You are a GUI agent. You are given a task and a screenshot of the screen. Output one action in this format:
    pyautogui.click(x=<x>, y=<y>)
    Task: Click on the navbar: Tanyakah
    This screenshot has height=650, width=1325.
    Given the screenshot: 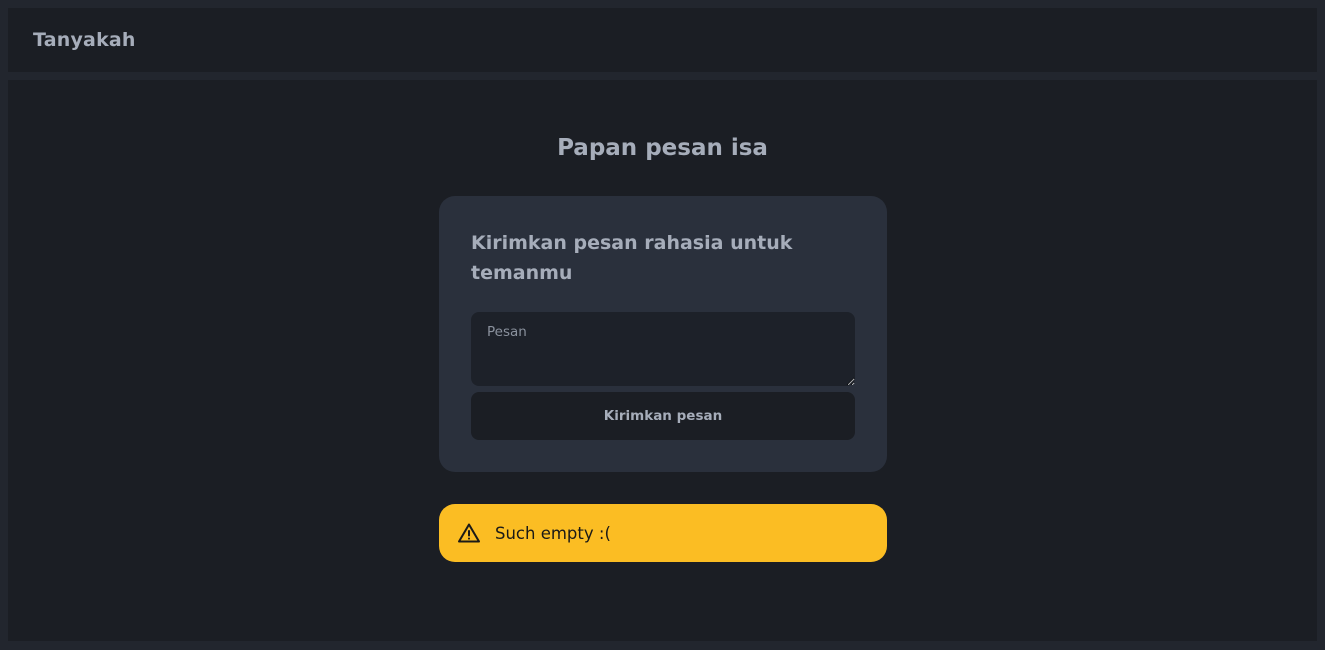 What is the action you would take?
    pyautogui.click(x=662, y=40)
    